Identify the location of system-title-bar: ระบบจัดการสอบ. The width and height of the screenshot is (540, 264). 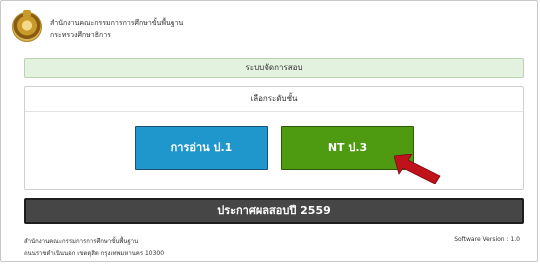
(274, 68).